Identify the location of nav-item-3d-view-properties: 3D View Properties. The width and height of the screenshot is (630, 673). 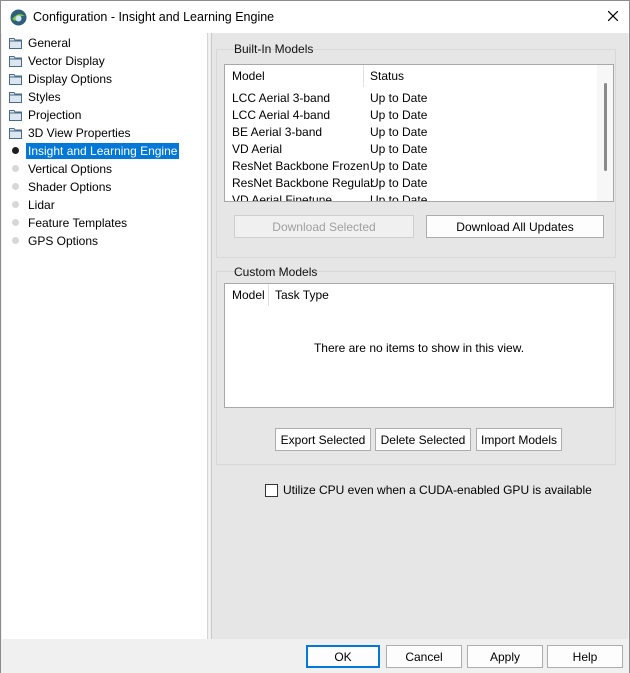
(105, 133).